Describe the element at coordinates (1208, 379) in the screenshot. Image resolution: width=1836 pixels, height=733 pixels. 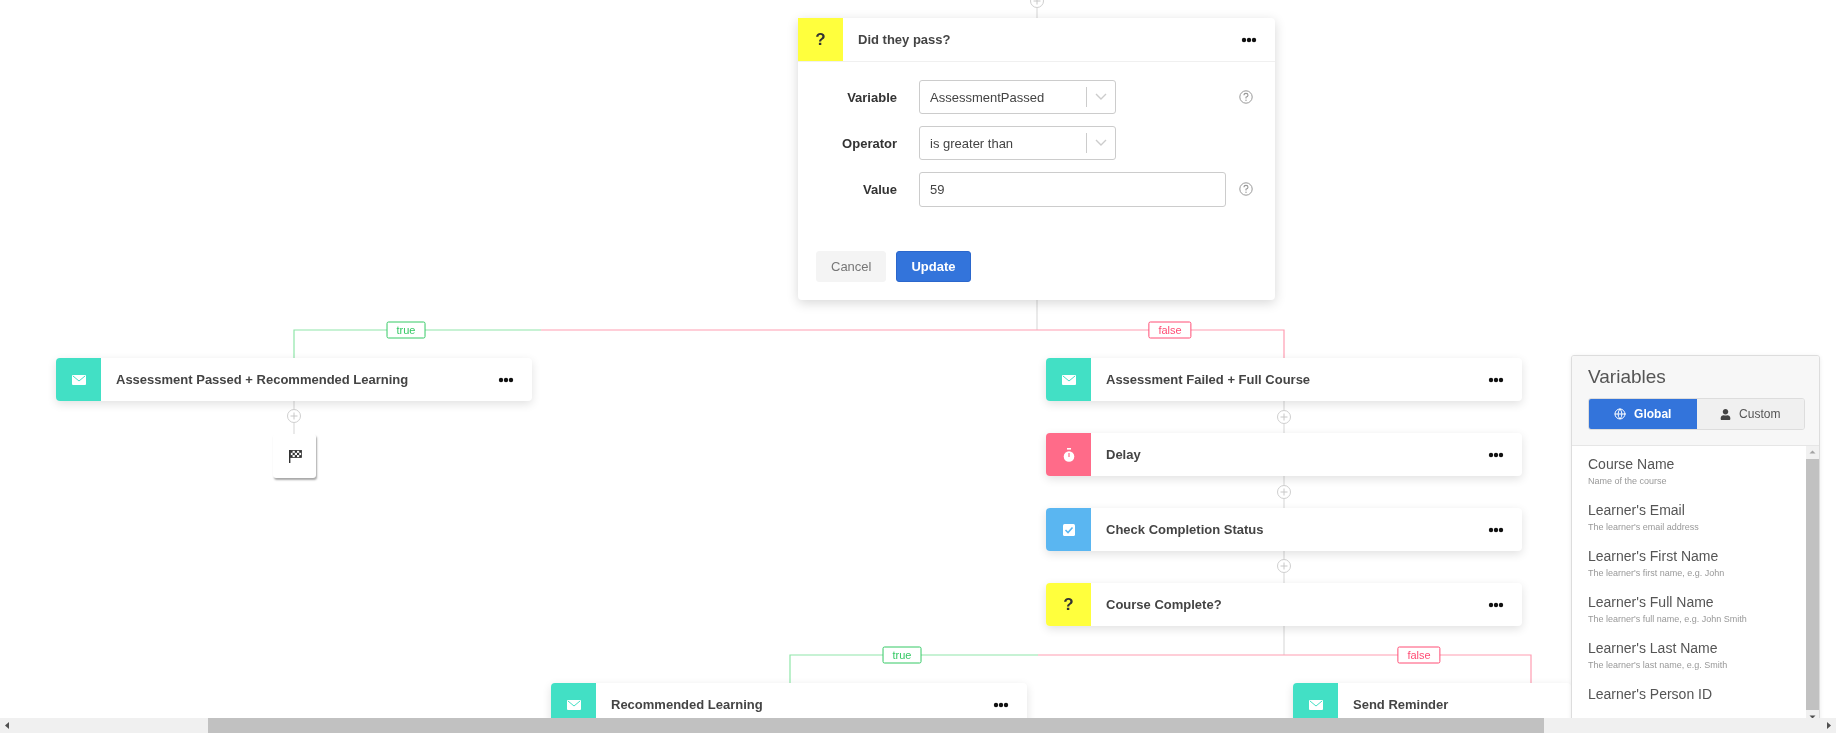
I see `step-title: Assessment Failed + Full Course` at that location.